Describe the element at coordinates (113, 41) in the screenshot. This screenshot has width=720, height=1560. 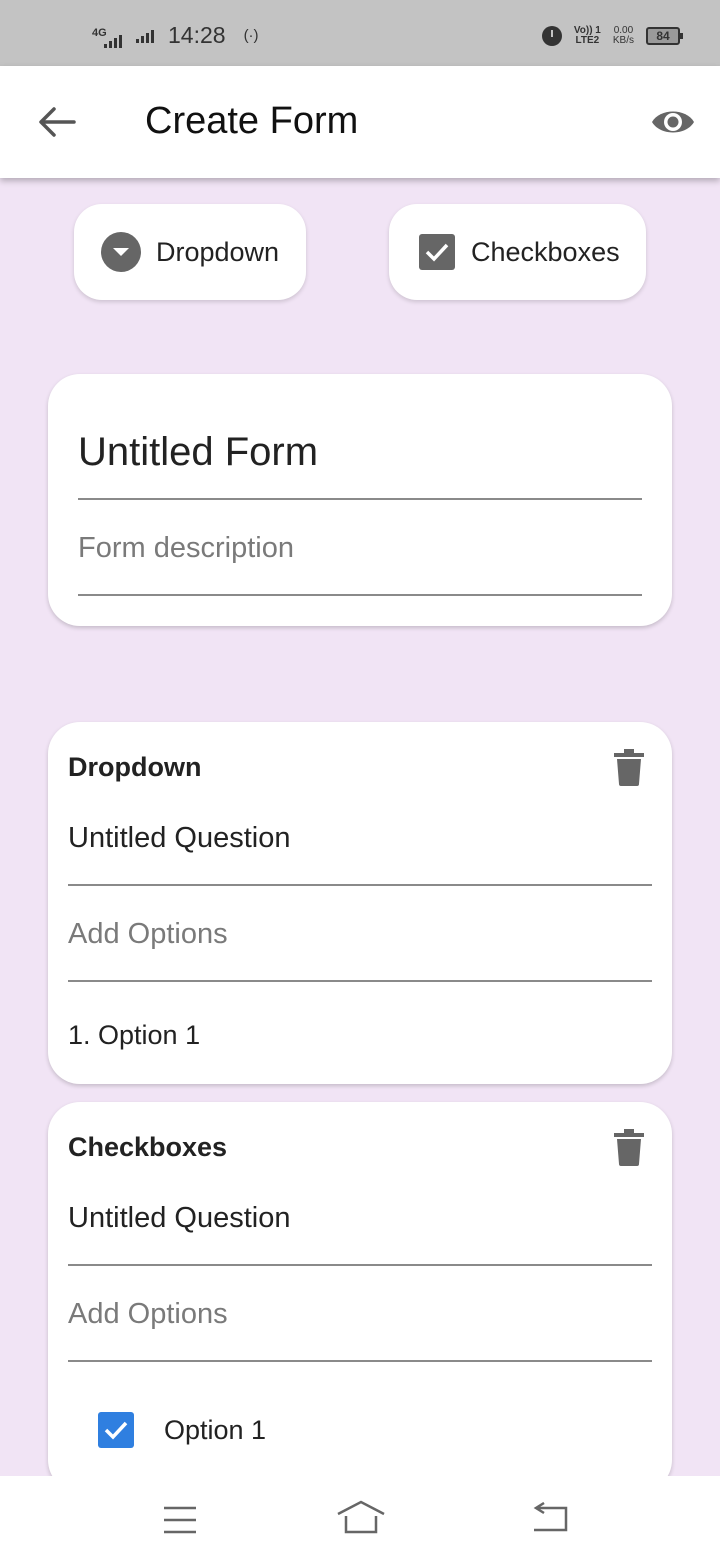
I see `signal-icon` at that location.